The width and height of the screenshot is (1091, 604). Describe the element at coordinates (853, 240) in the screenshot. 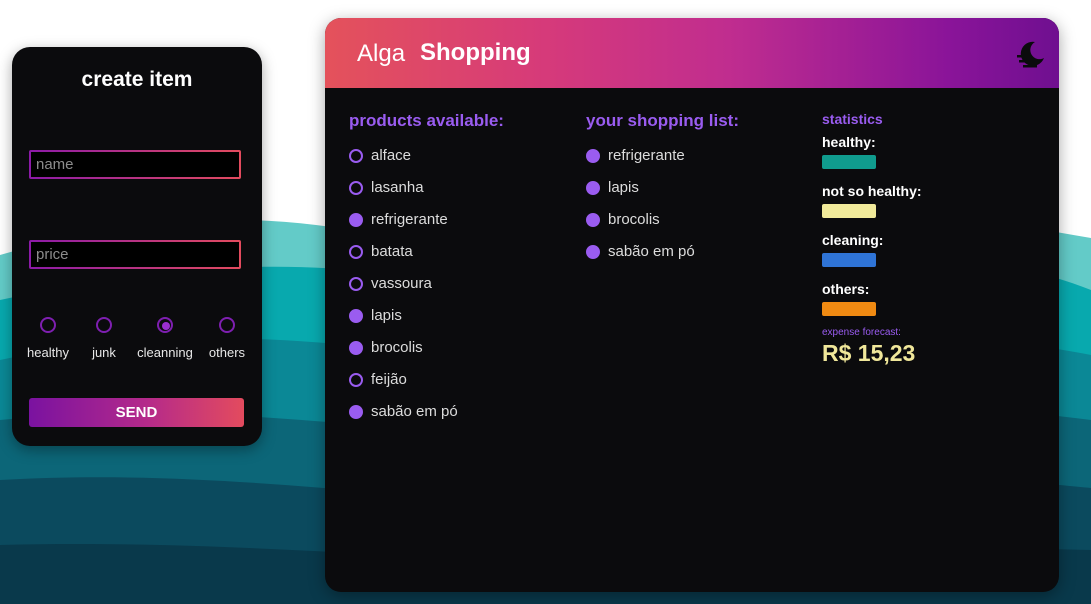

I see `stat-label-cleaning: cleaning:` at that location.